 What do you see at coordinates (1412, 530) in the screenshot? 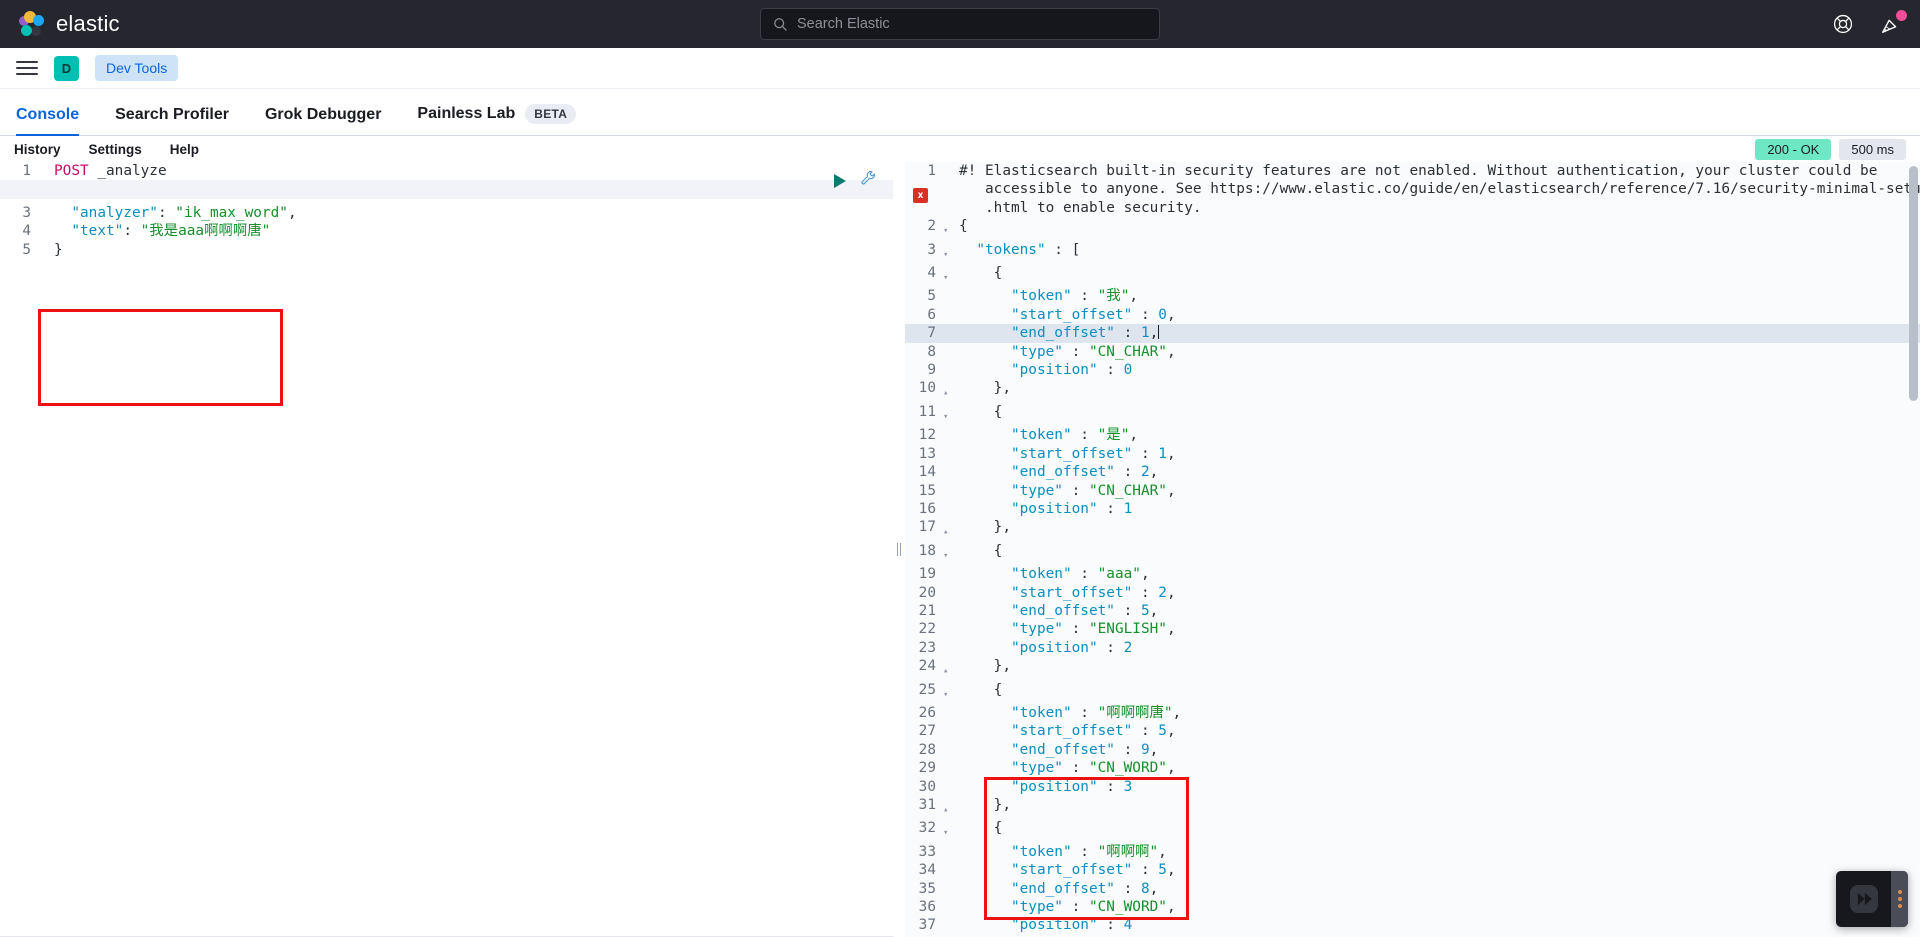
I see `editor-line: 17 ▴ },` at bounding box center [1412, 530].